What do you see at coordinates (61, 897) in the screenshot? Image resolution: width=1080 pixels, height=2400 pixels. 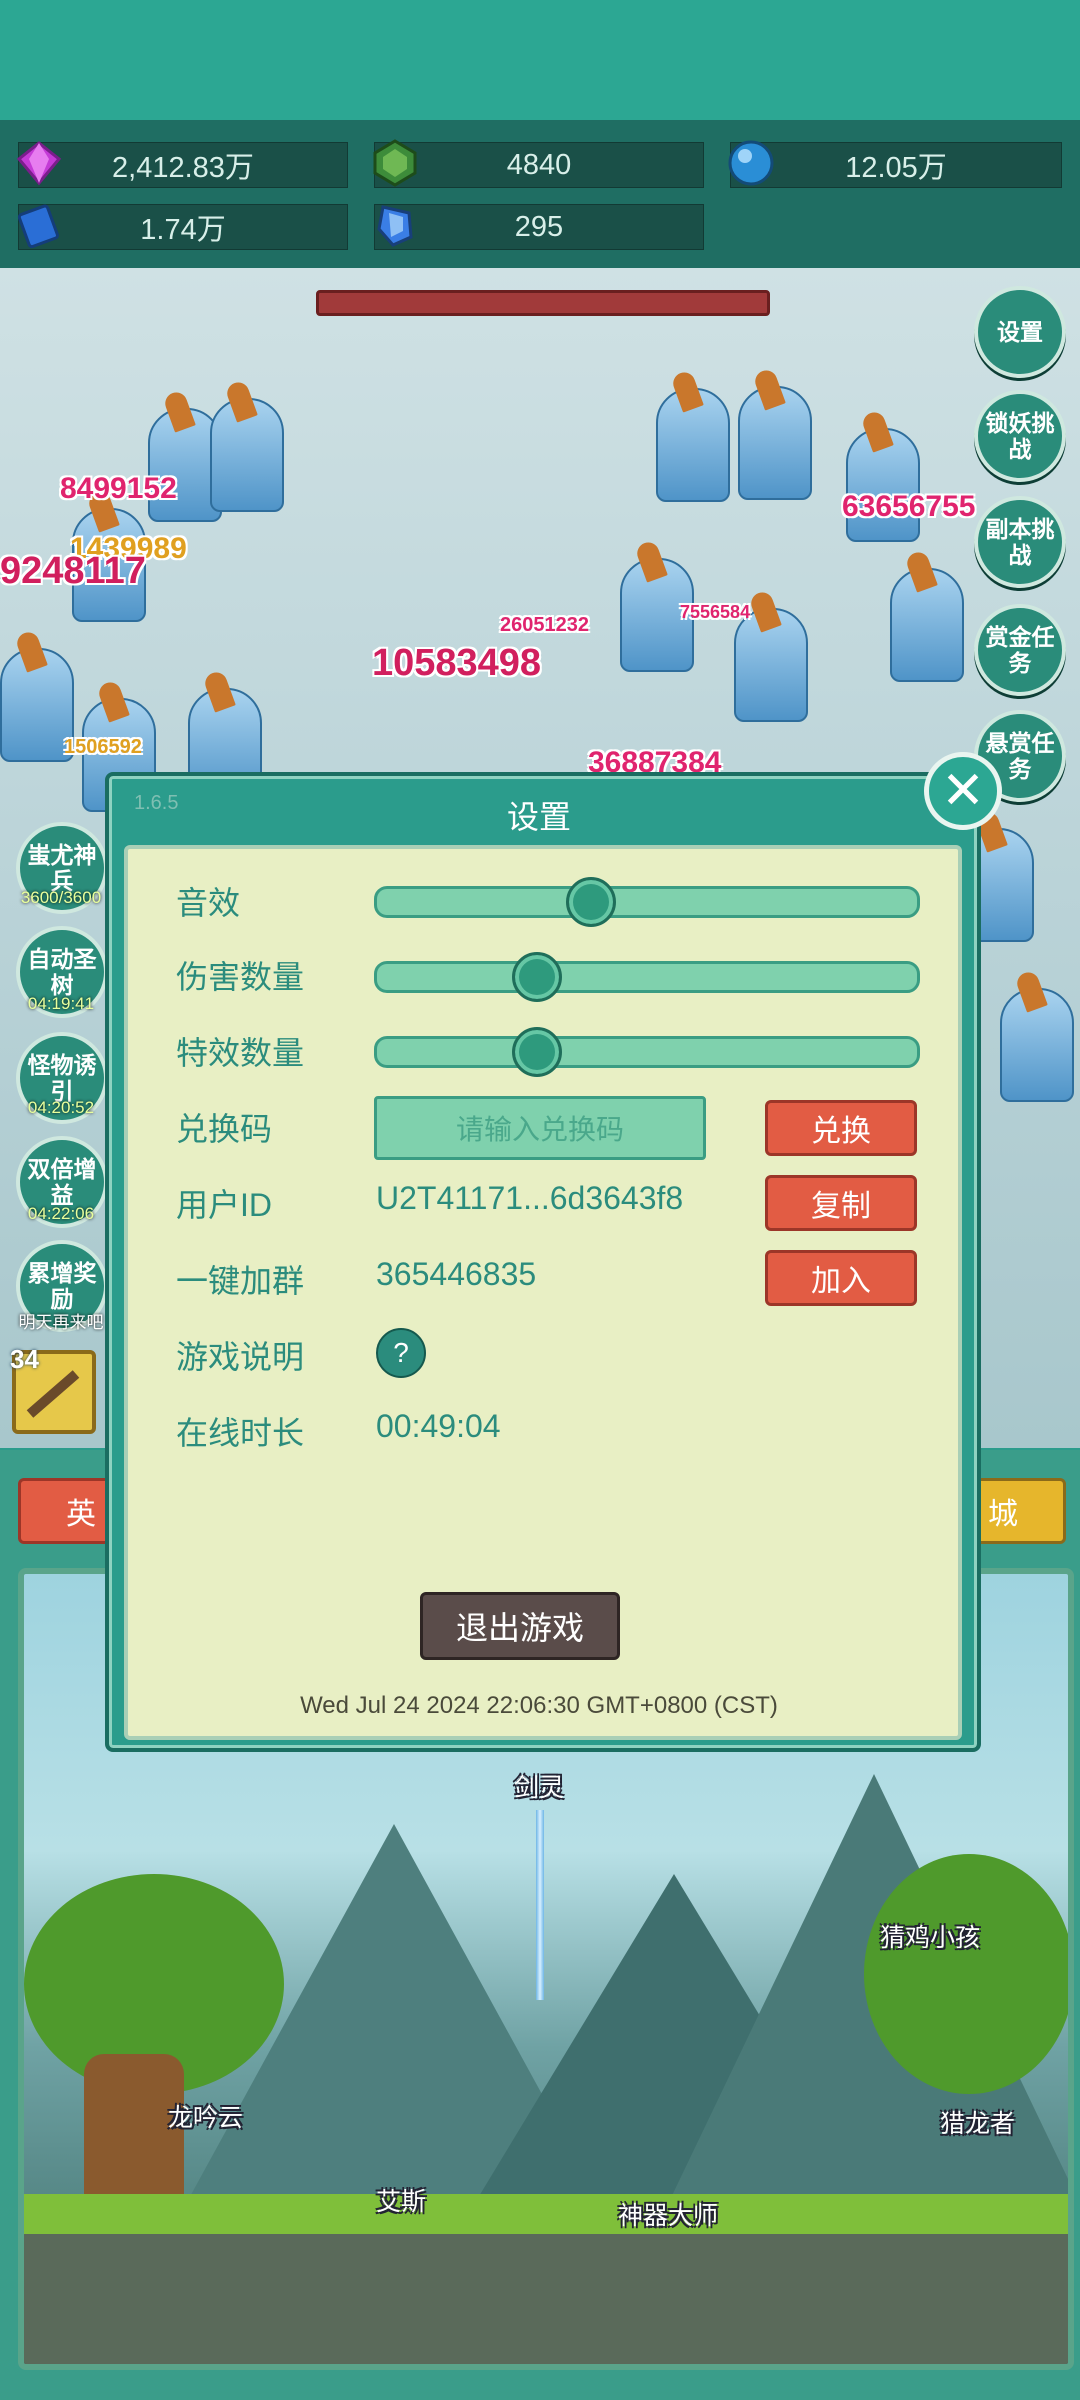 I see `button-subtext: 3600/3600` at bounding box center [61, 897].